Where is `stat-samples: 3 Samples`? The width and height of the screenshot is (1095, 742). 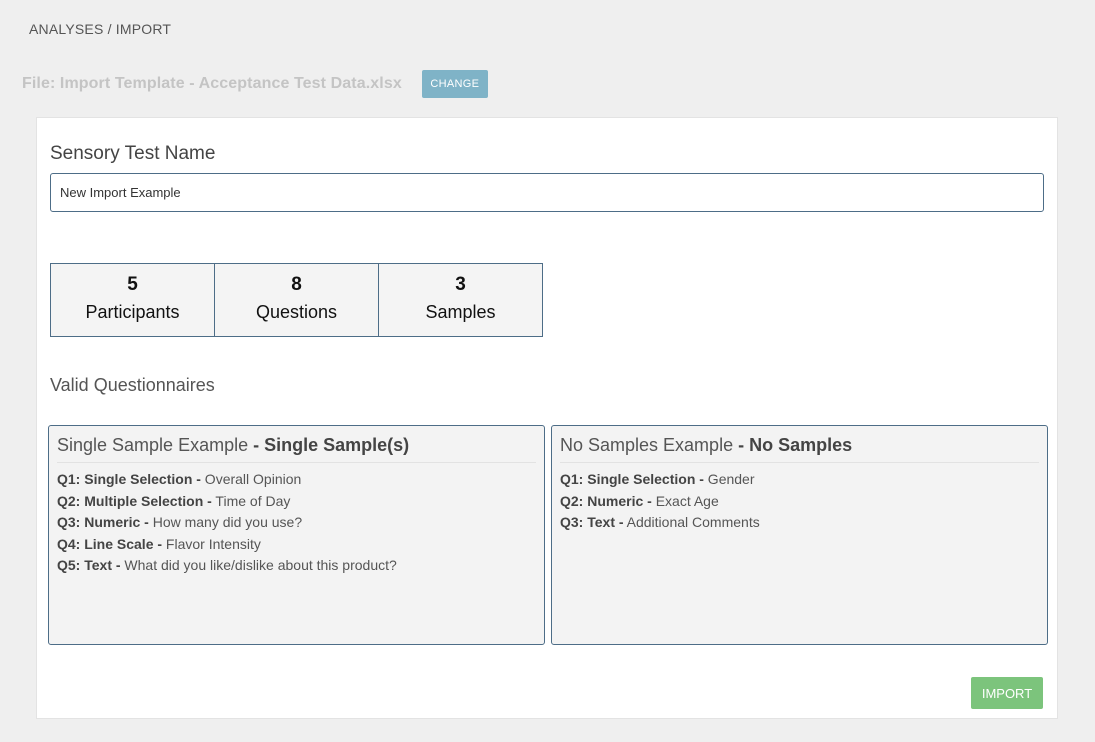
stat-samples: 3 Samples is located at coordinates (460, 300).